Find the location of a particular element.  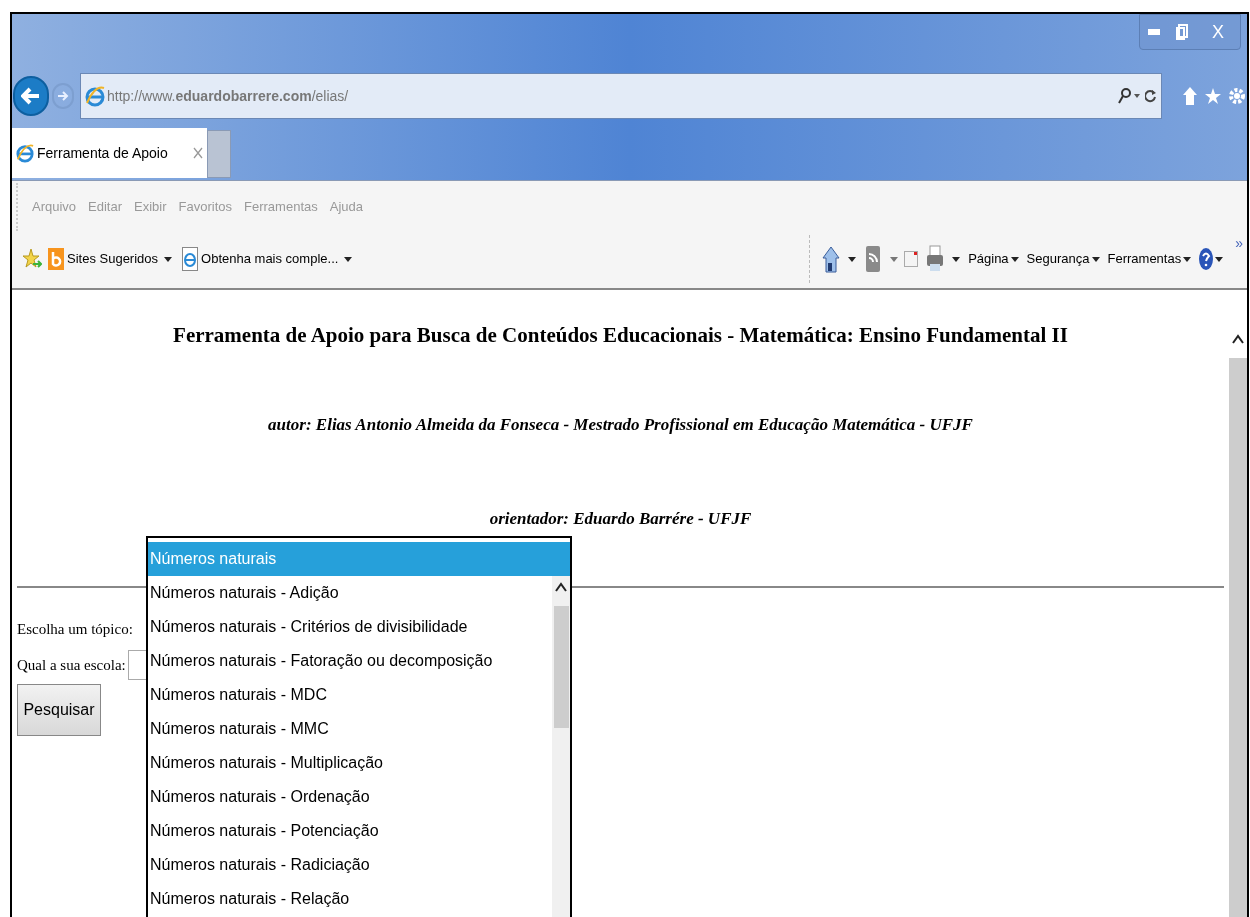

page-heading: Ferramenta de Apoio para Busca de Conteúdos Educacionais - Matemática: Ensino Fundamental II is located at coordinates (620, 335).